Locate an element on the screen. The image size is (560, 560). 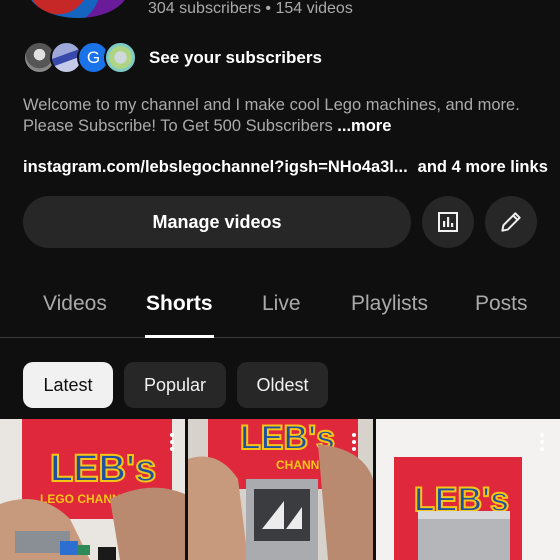
channel-stats: 304 subscribers • 154 videos is located at coordinates (250, 8).